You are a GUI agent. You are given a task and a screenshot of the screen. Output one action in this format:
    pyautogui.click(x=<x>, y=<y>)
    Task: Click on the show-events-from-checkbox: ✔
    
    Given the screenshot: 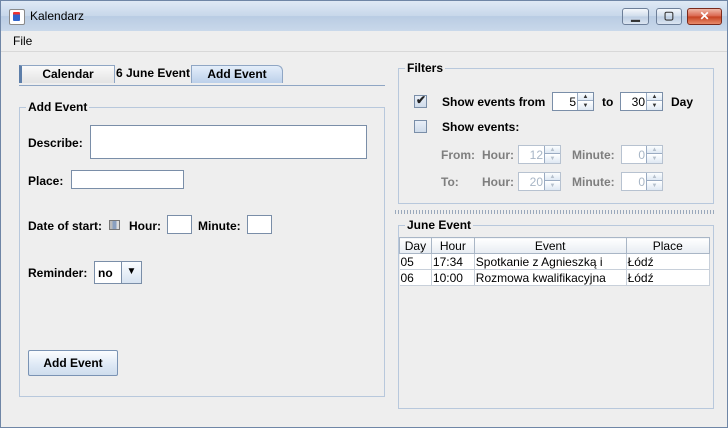 What is the action you would take?
    pyautogui.click(x=420, y=100)
    